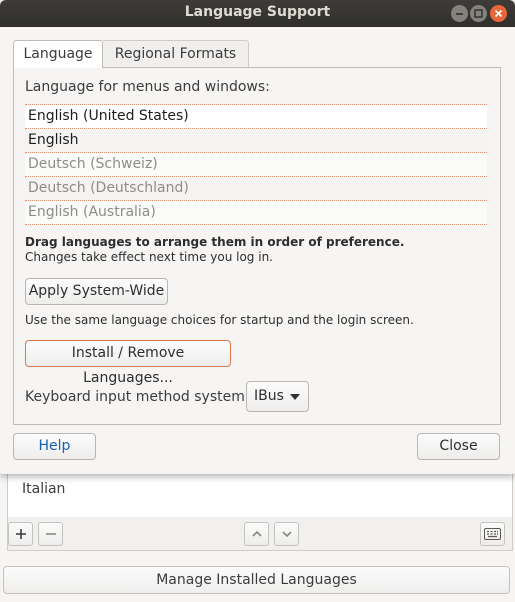 This screenshot has width=515, height=602. What do you see at coordinates (58, 54) in the screenshot?
I see `tab-language: Language` at bounding box center [58, 54].